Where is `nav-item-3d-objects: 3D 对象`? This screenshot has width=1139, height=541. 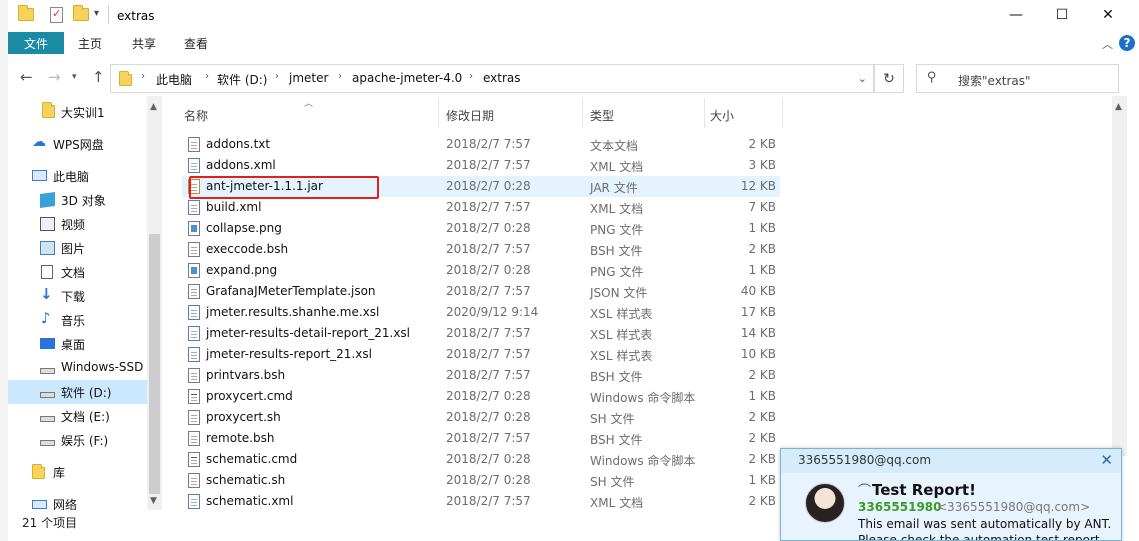
nav-item-3d-objects: 3D 对象 is located at coordinates (77, 200).